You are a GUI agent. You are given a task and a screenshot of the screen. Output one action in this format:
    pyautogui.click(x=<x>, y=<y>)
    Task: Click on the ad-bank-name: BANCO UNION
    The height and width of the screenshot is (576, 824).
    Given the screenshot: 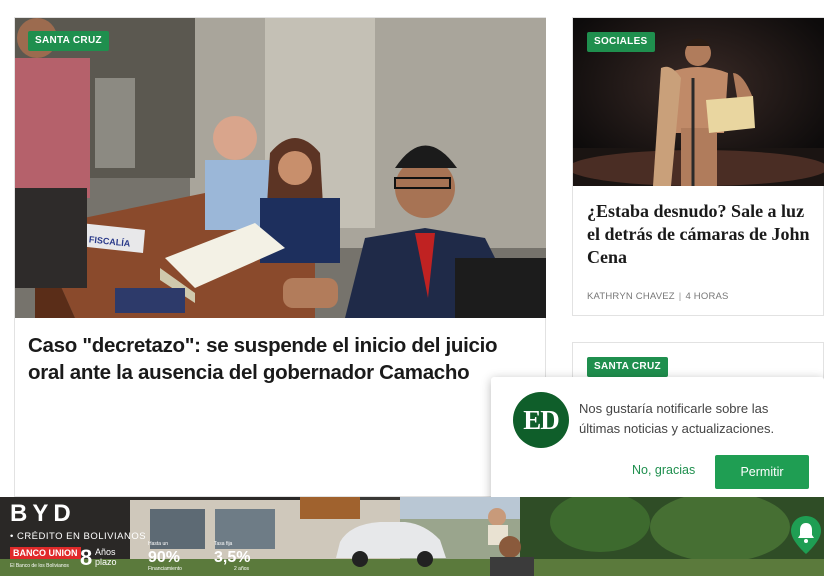 What is the action you would take?
    pyautogui.click(x=45, y=553)
    